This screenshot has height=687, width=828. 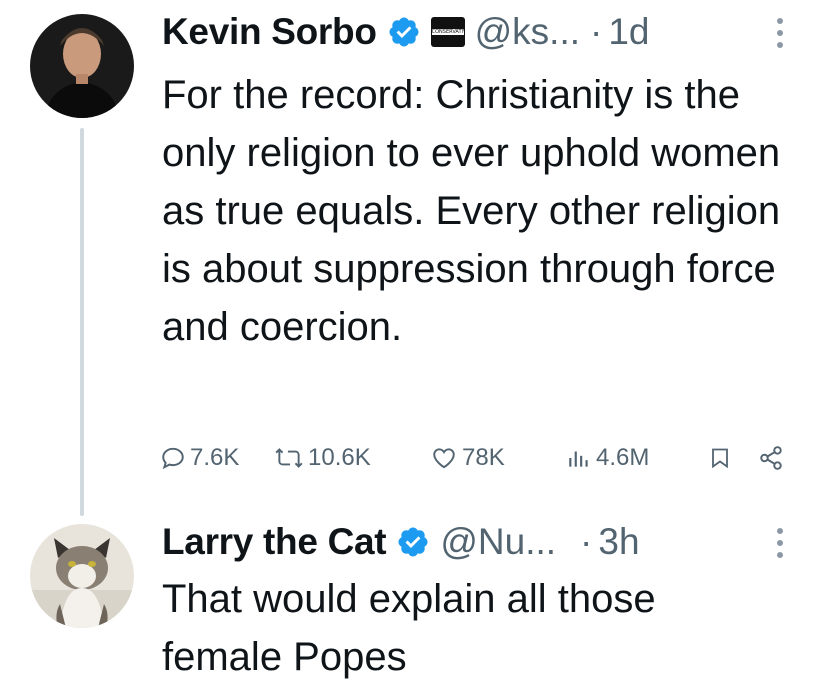 I want to click on reply-count: 7.6K, so click(x=215, y=457).